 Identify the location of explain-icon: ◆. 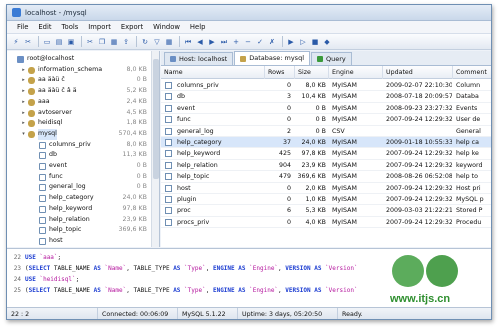
(327, 42).